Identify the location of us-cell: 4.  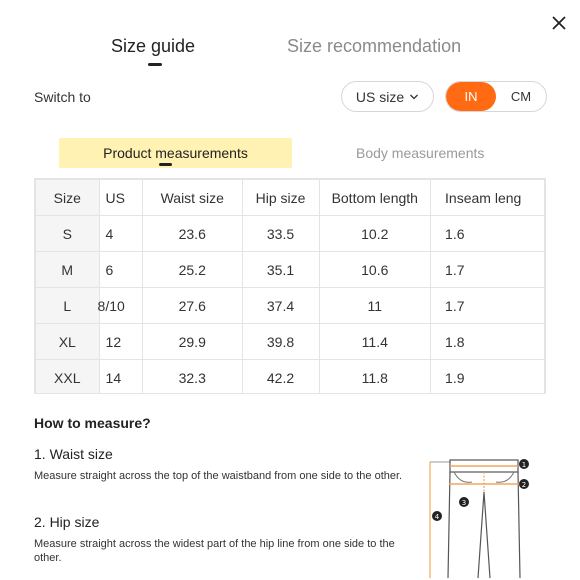
(120, 233).